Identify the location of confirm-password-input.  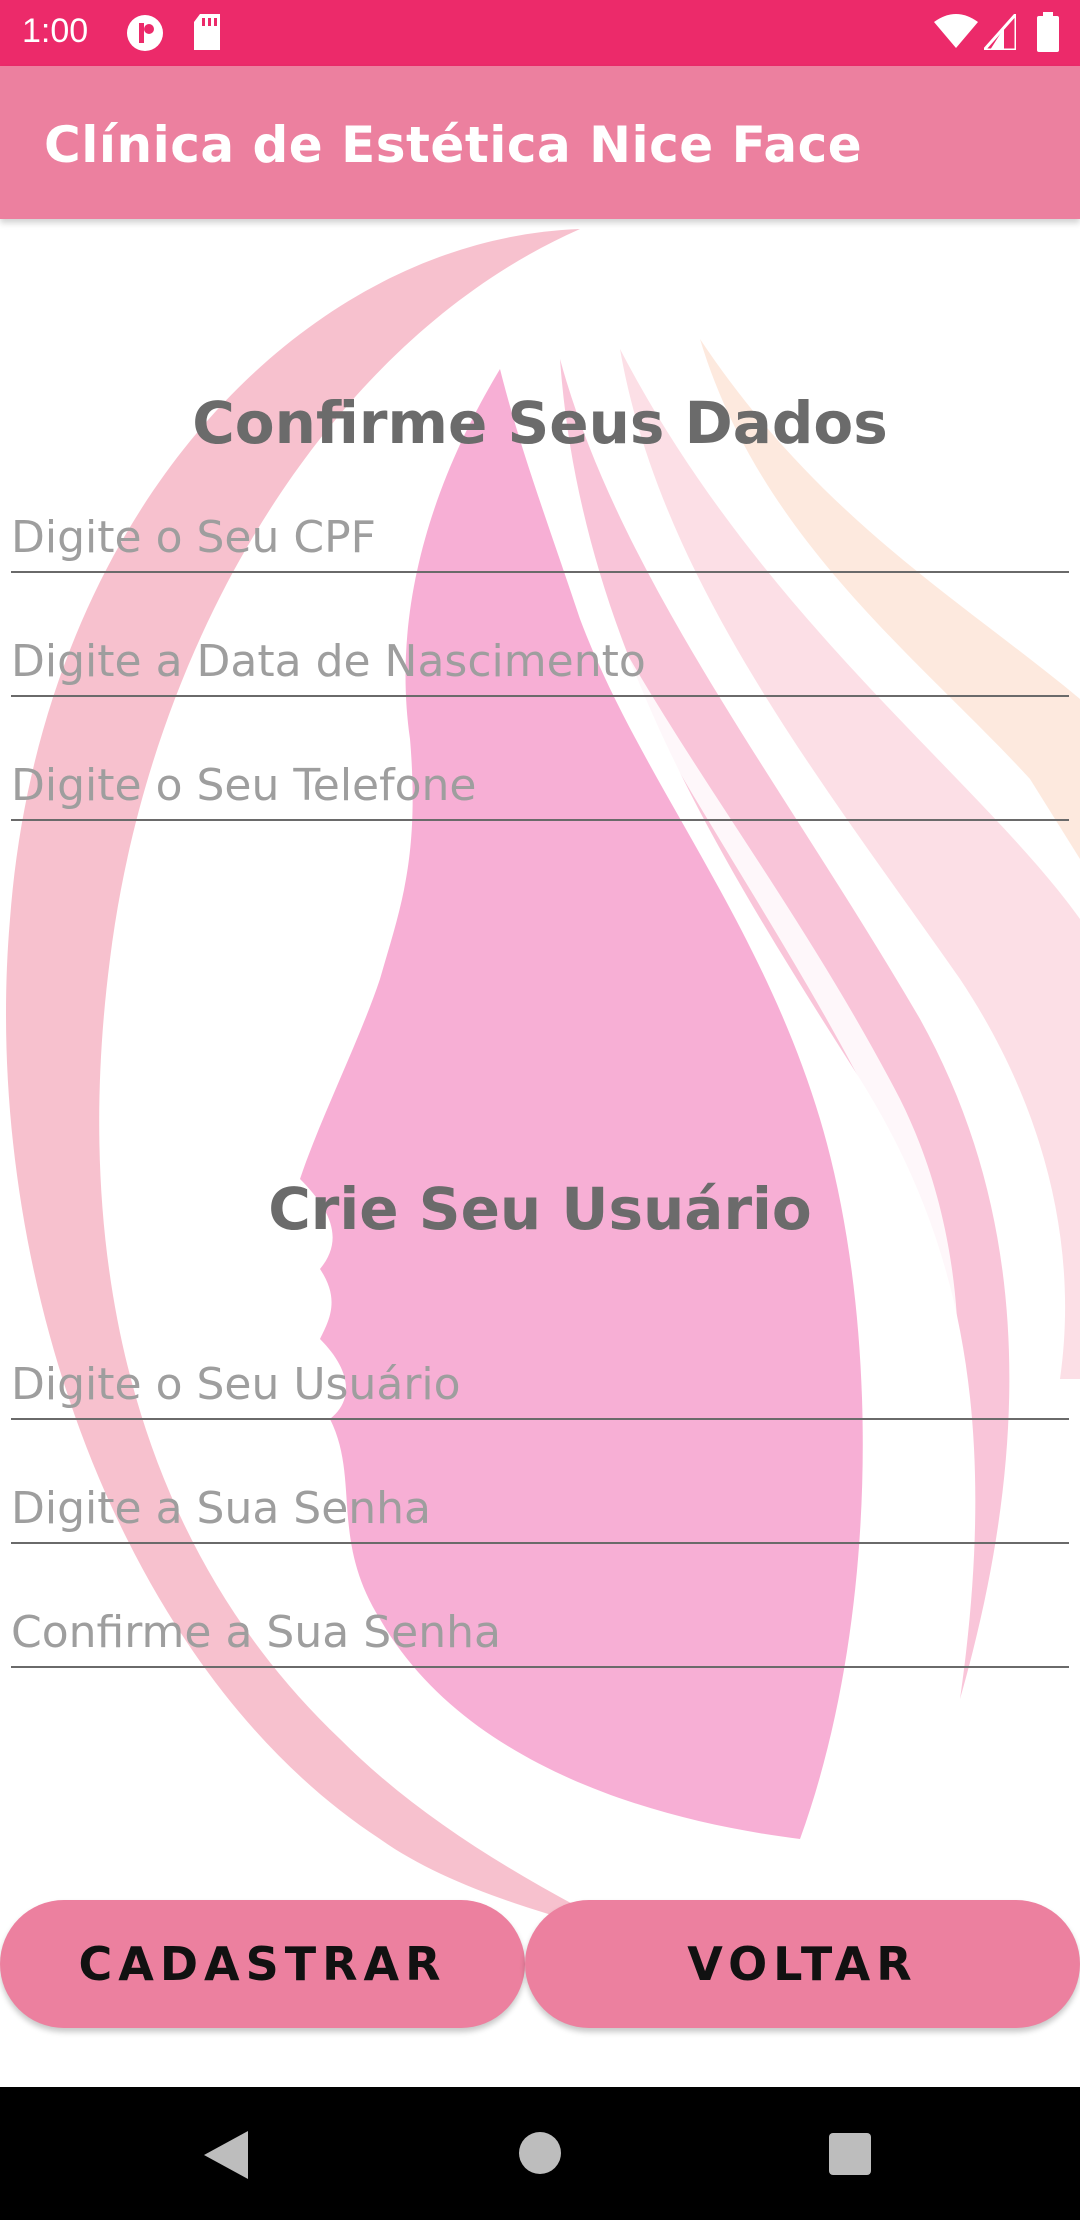
(540, 1632).